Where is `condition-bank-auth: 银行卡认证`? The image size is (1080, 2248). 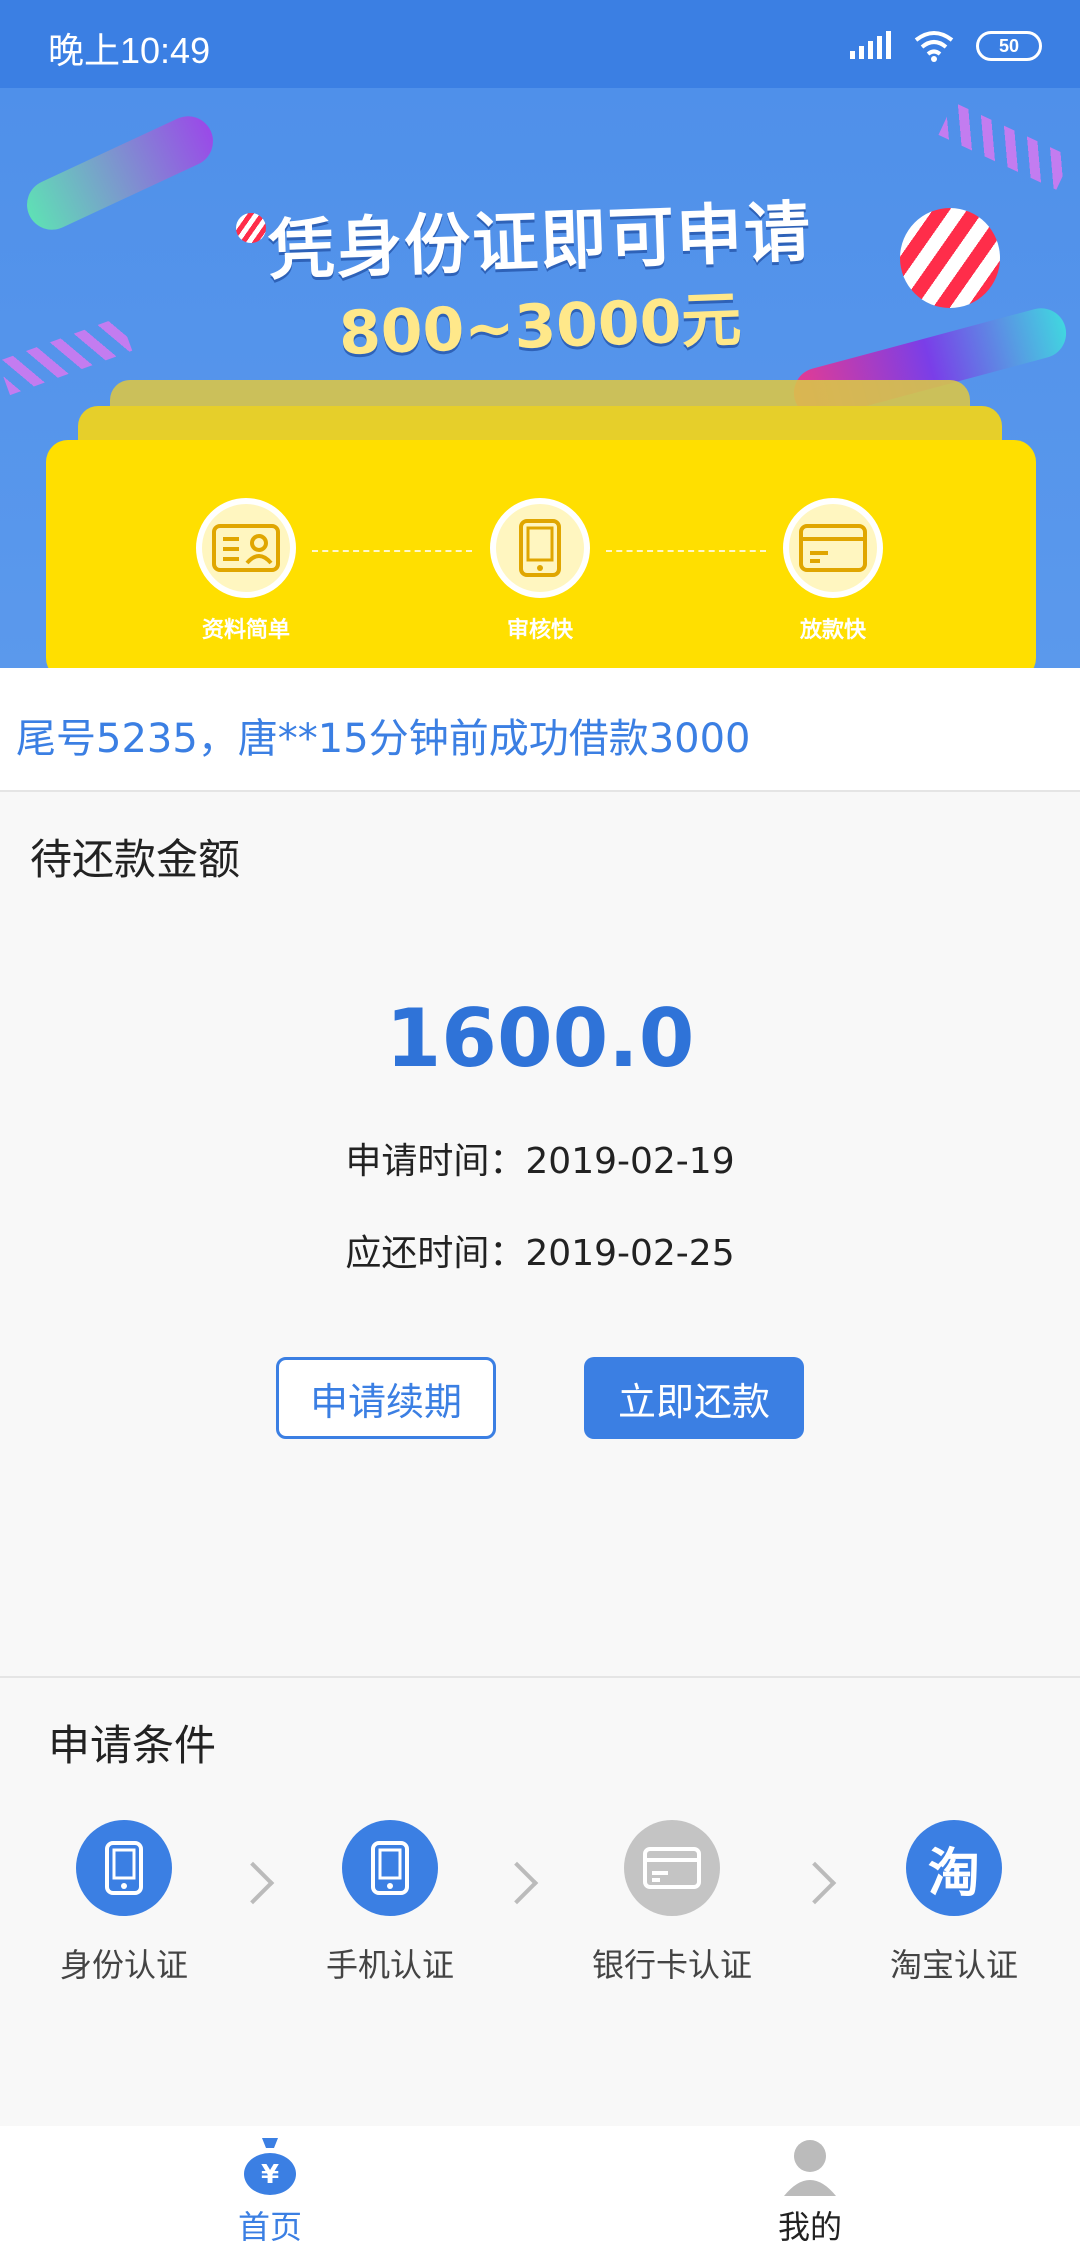 condition-bank-auth: 银行卡认证 is located at coordinates (672, 1903).